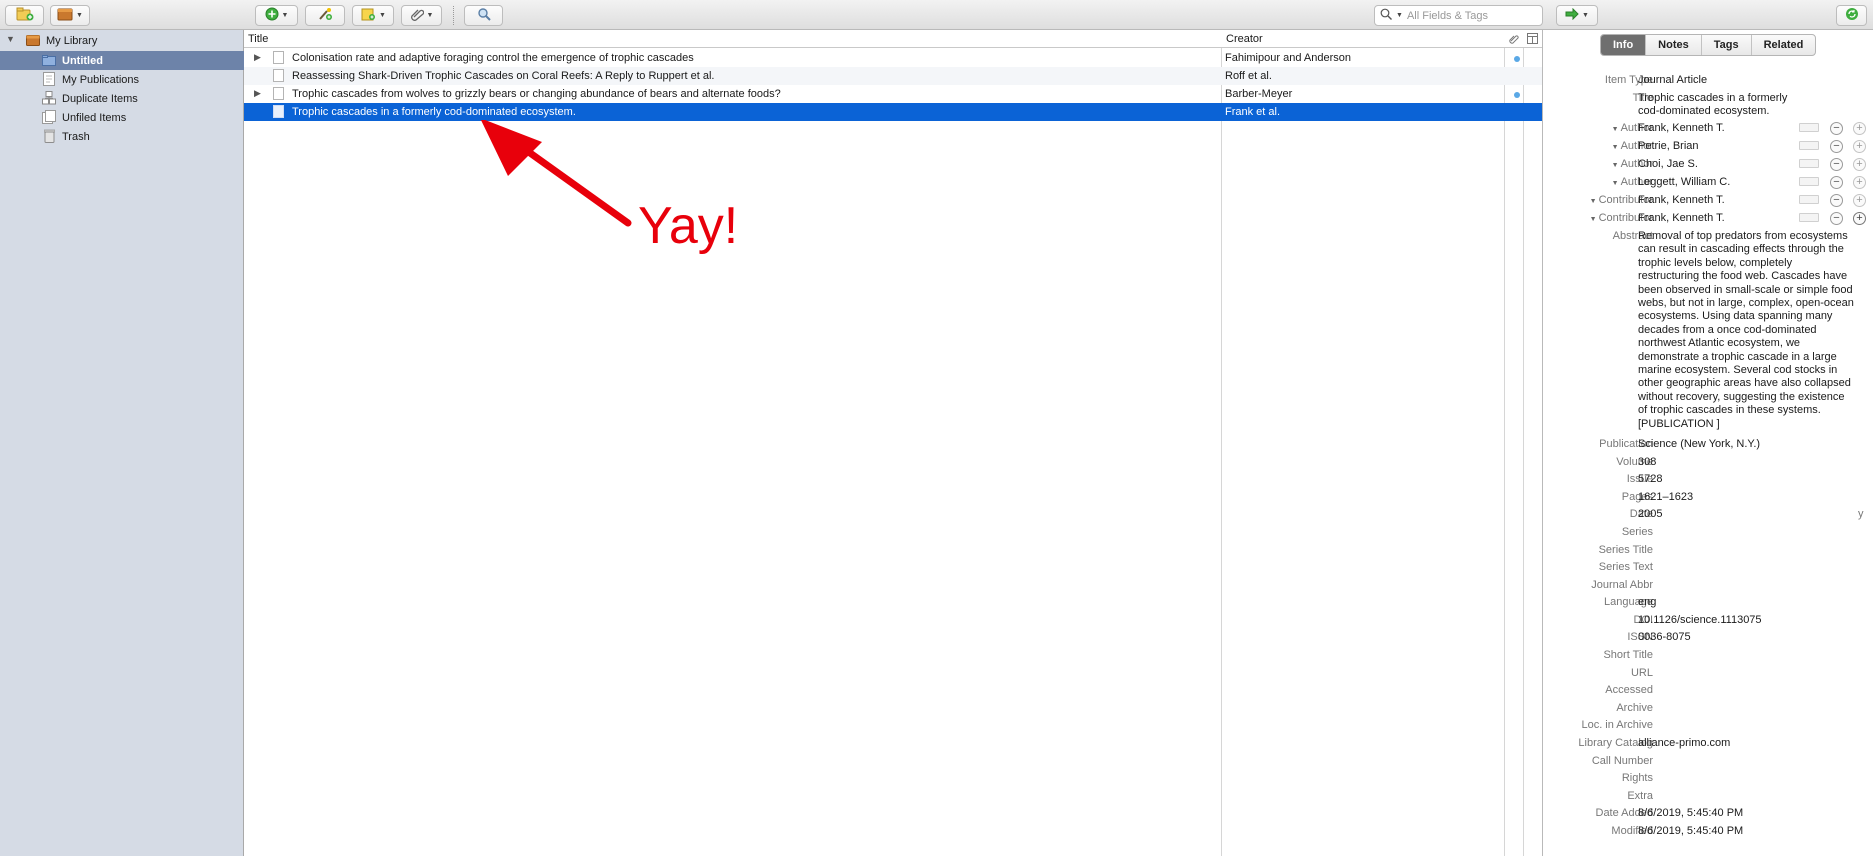 The width and height of the screenshot is (1873, 856). Describe the element at coordinates (1750, 602) in the screenshot. I see `field-value: eng` at that location.